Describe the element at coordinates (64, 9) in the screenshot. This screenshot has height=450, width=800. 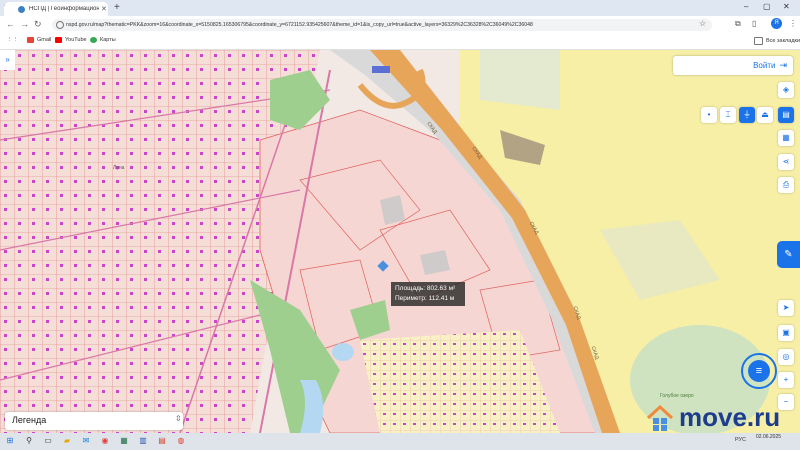
I see `tab-title: НСПД | Геоинформационный` at that location.